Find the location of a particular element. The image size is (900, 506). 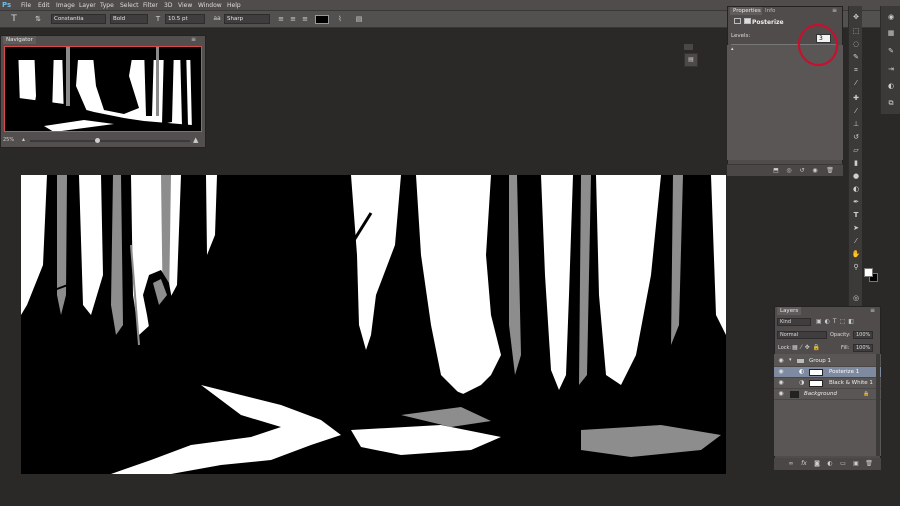

menu-image: Image is located at coordinates (65, 5).